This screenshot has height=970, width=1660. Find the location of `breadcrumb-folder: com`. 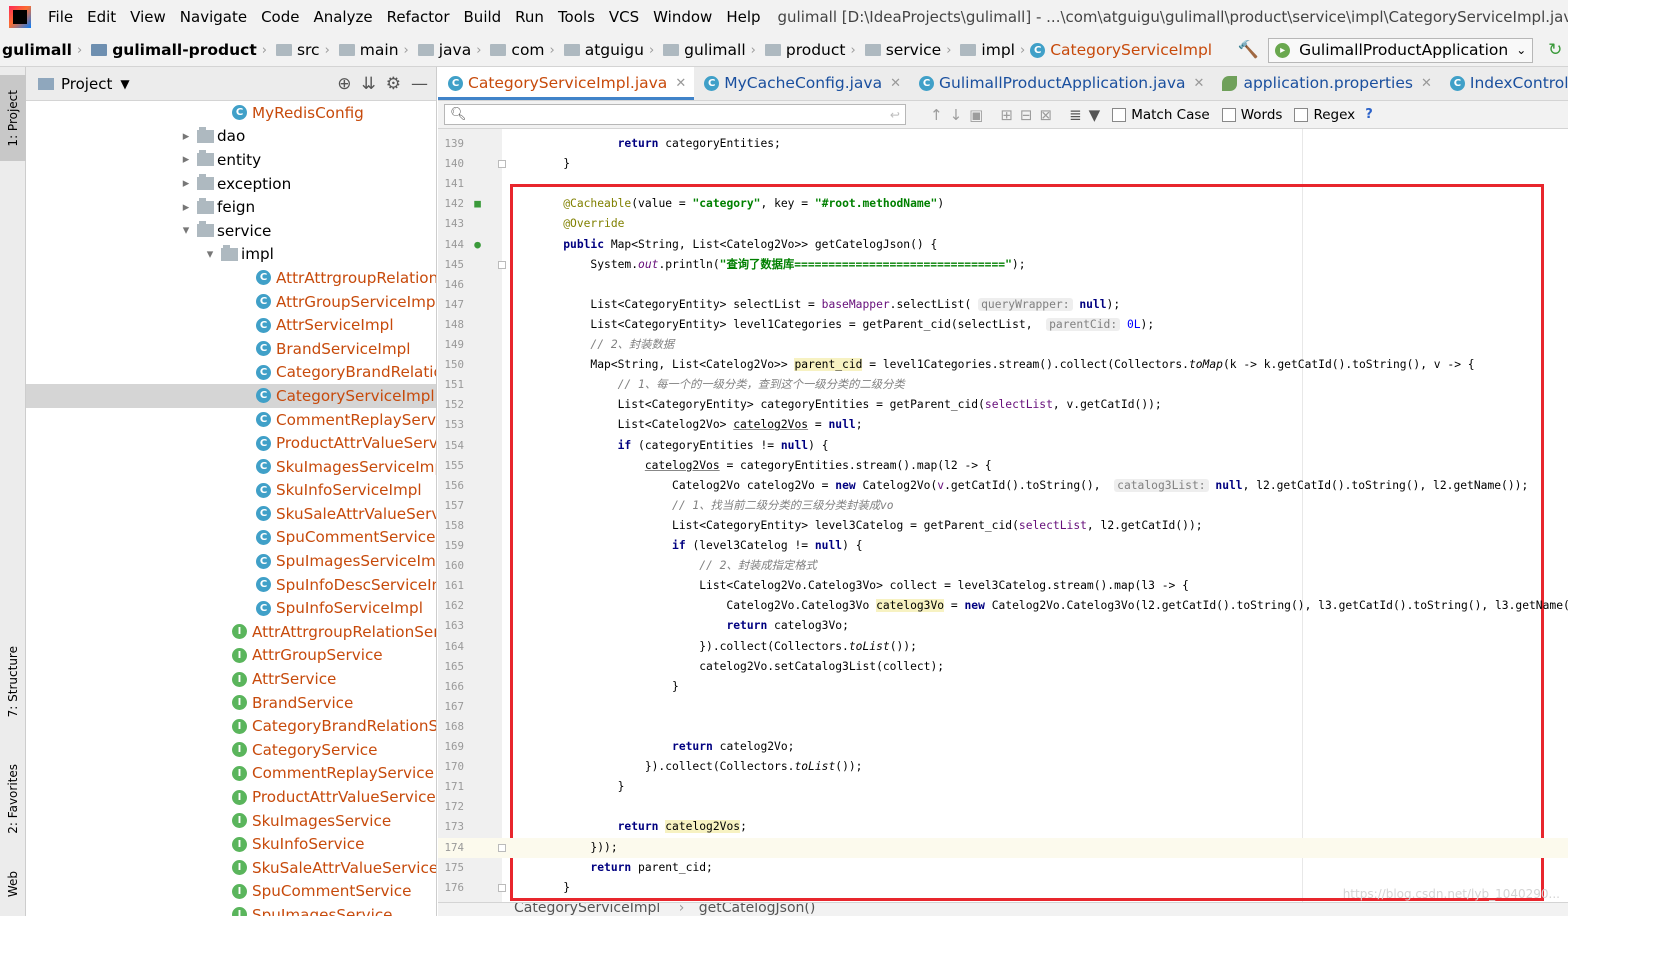

breadcrumb-folder: com is located at coordinates (515, 50).